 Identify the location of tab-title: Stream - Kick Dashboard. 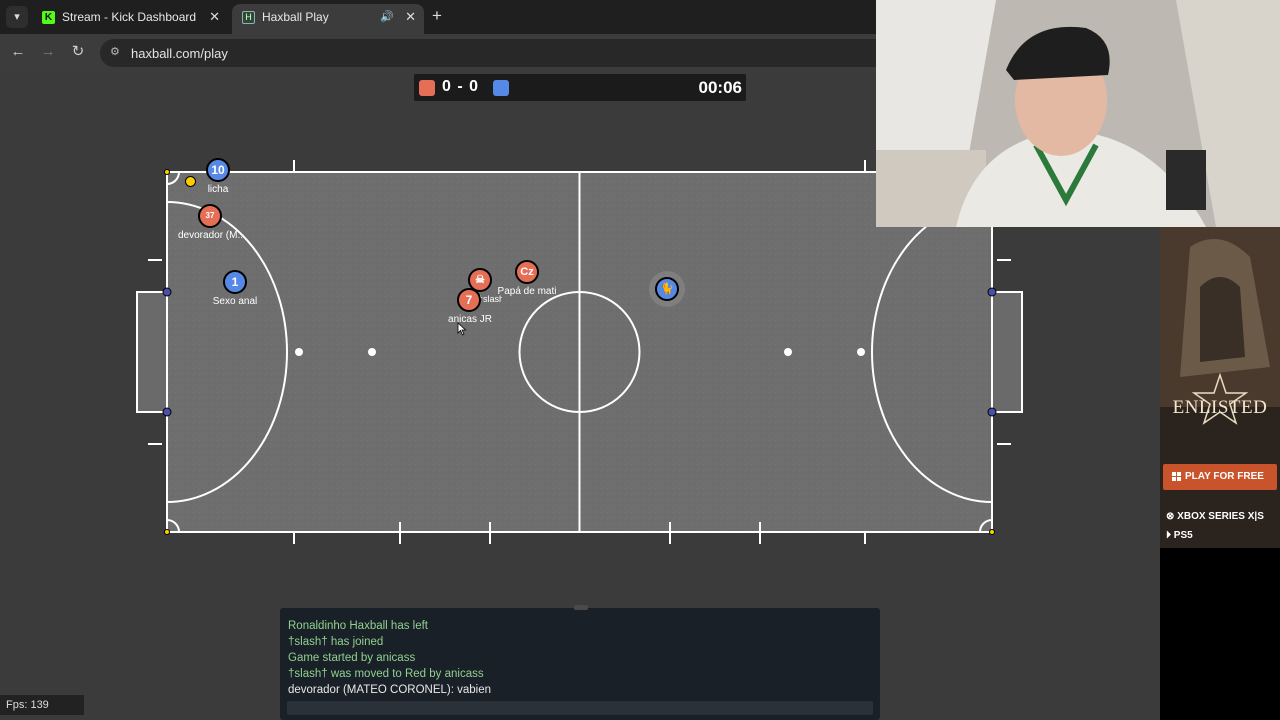
(129, 17).